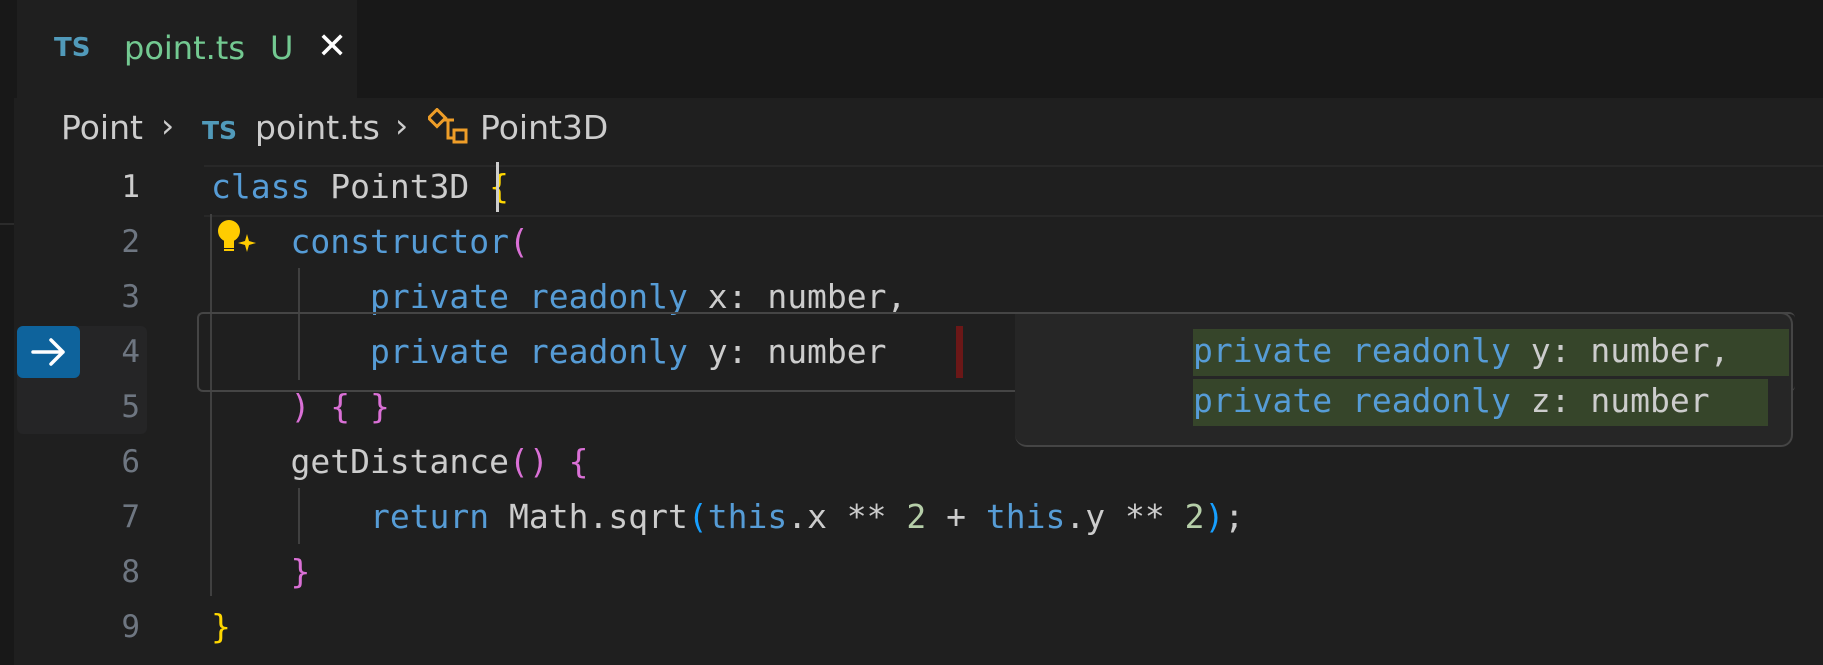 Image resolution: width=1823 pixels, height=665 pixels. Describe the element at coordinates (956, 516) in the screenshot. I see `code-token: +` at that location.